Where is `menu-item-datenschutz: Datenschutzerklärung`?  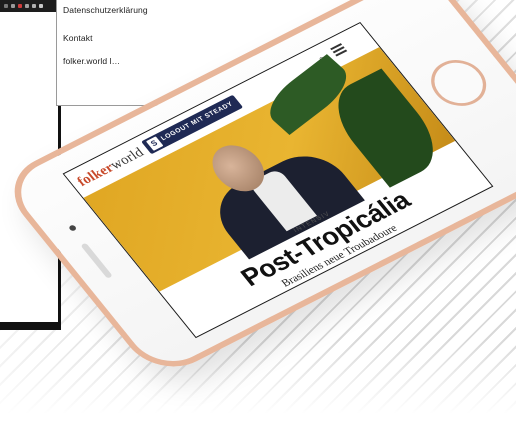
menu-item-datenschutz: Datenschutzerklärung is located at coordinates (105, 10).